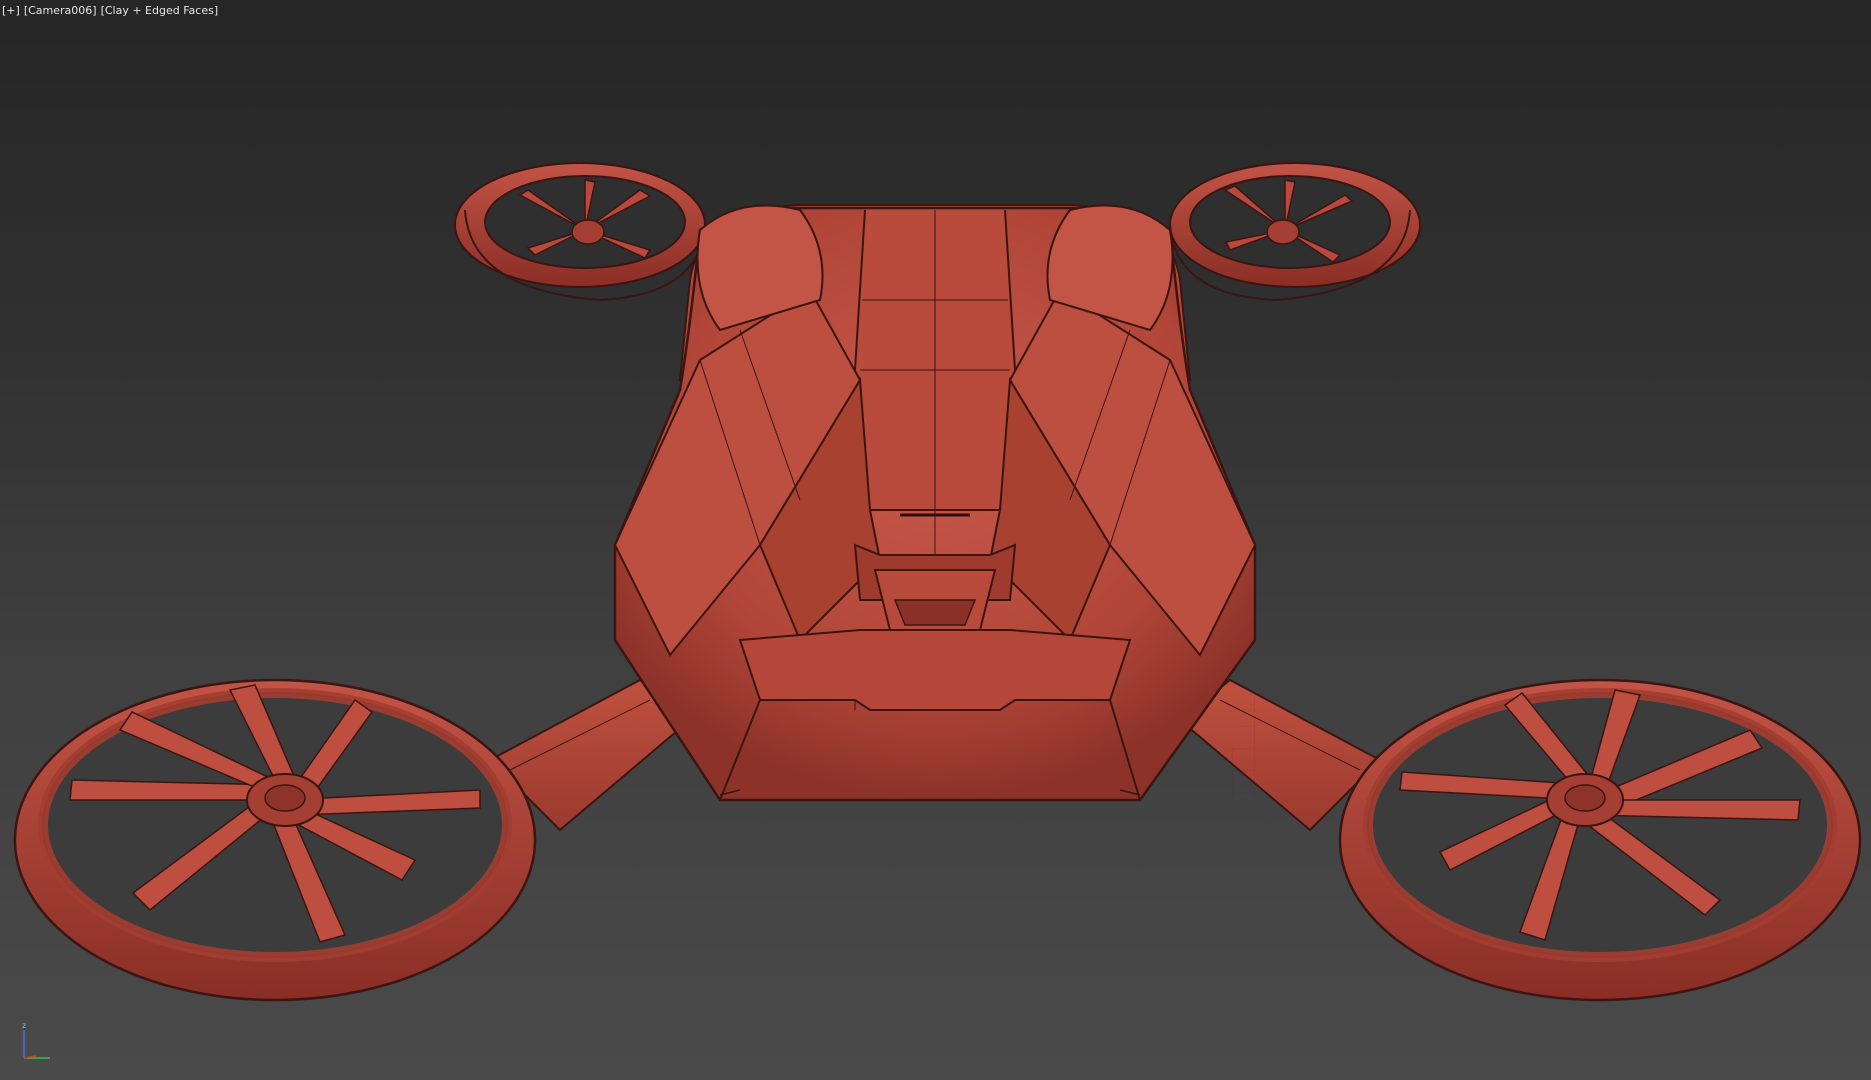 The height and width of the screenshot is (1080, 1871). Describe the element at coordinates (1295, 232) in the screenshot. I see `rear-right-rotor` at that location.